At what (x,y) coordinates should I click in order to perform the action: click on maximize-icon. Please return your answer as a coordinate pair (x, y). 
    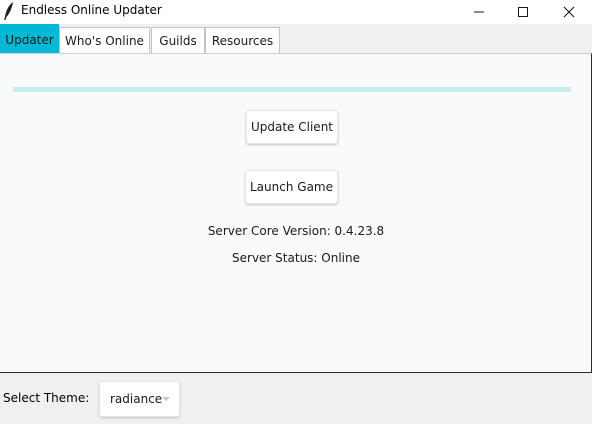
    Looking at the image, I should click on (523, 12).